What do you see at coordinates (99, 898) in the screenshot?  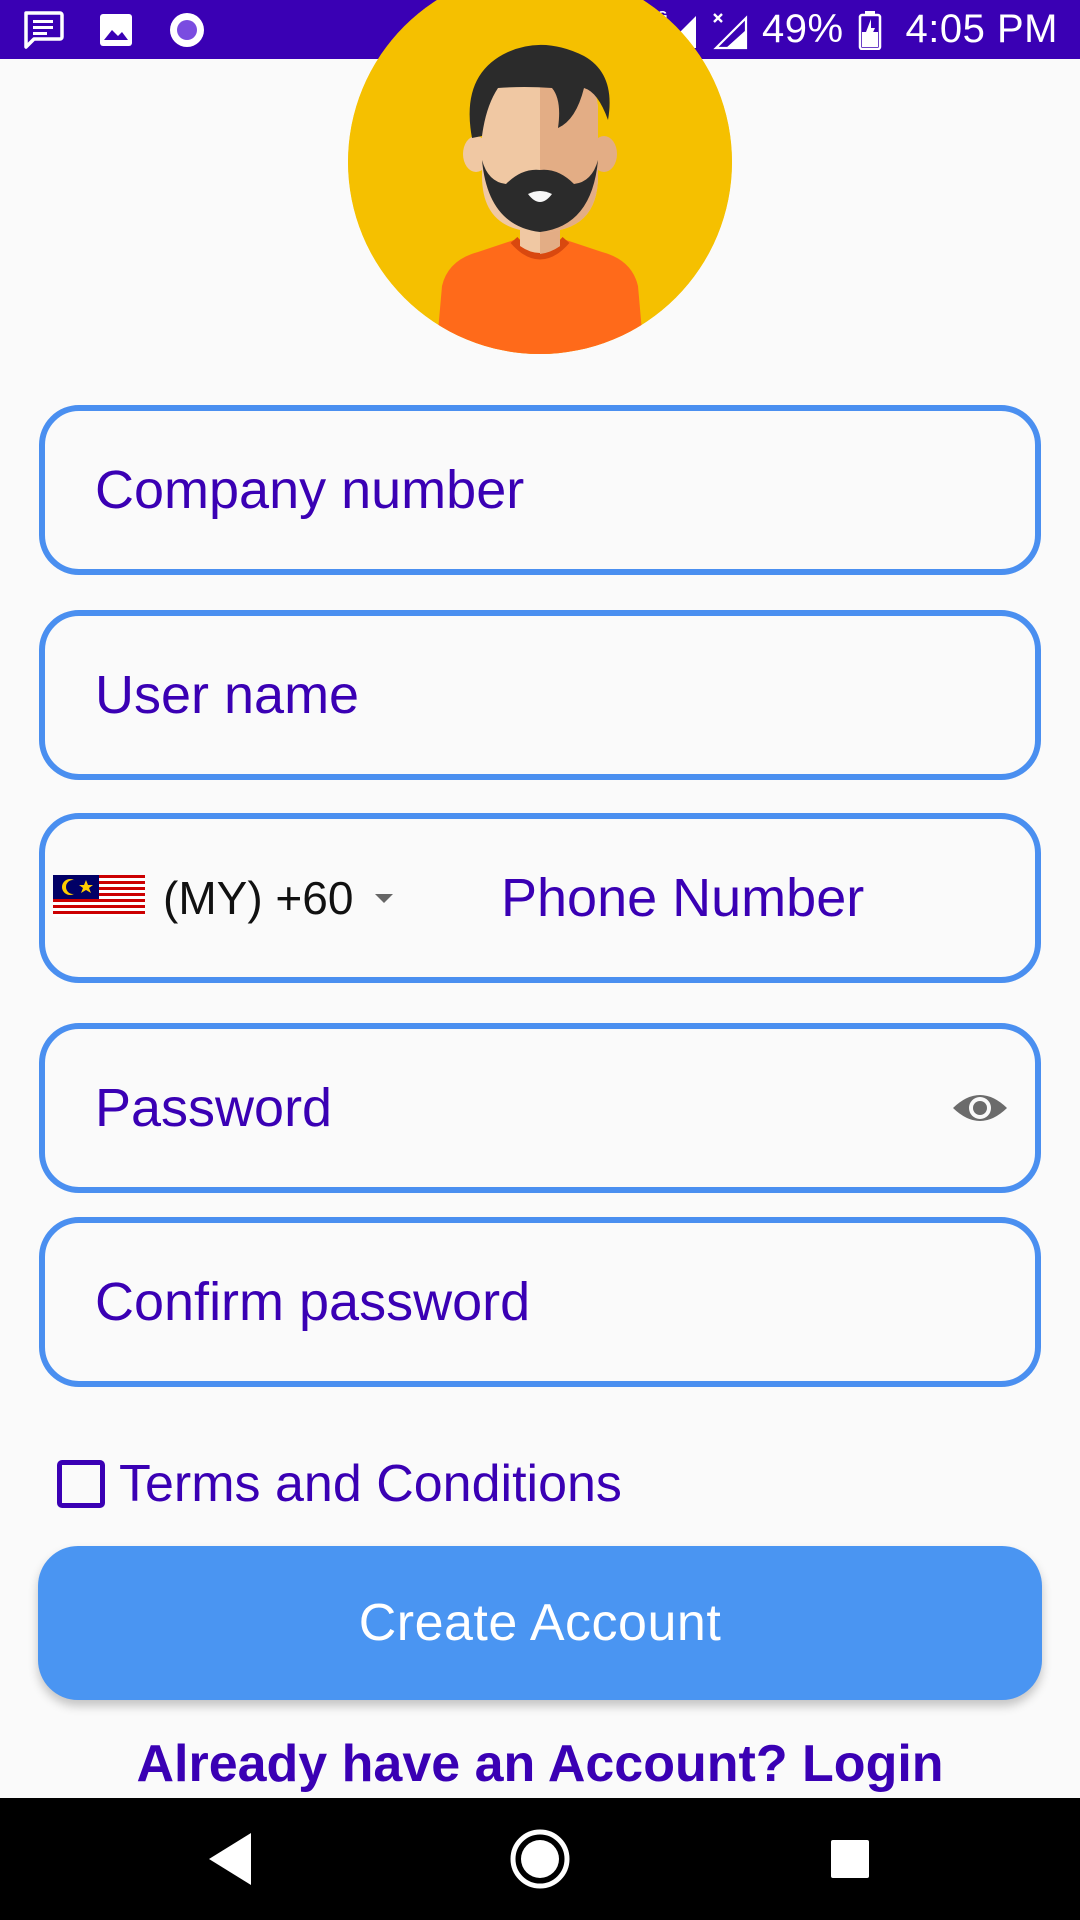 I see `malaysia-flag-icon` at bounding box center [99, 898].